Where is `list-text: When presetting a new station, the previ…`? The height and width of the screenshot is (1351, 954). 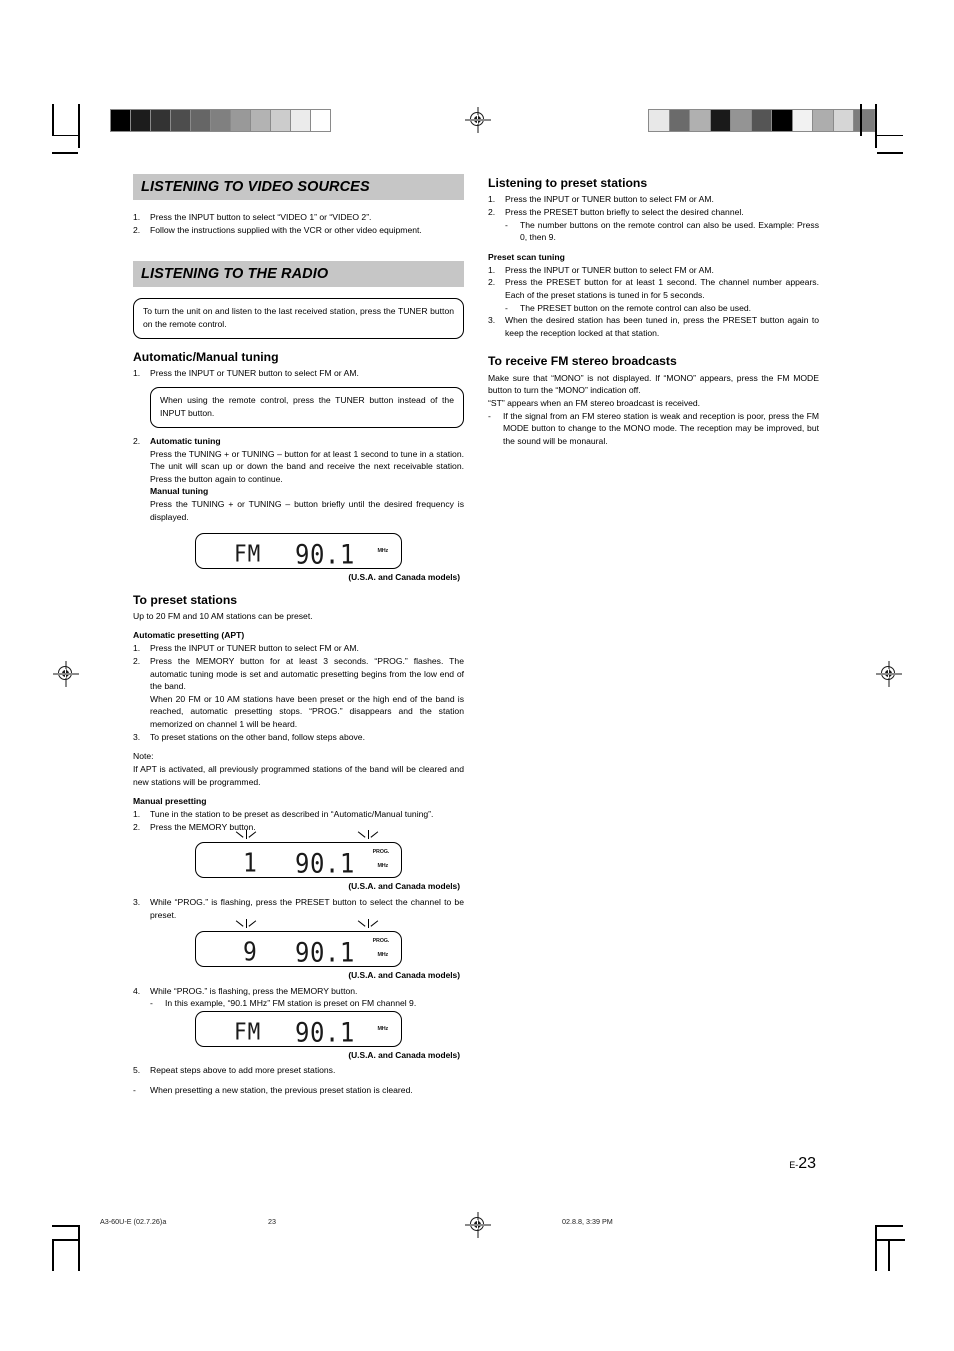 list-text: When presetting a new station, the previ… is located at coordinates (281, 1089).